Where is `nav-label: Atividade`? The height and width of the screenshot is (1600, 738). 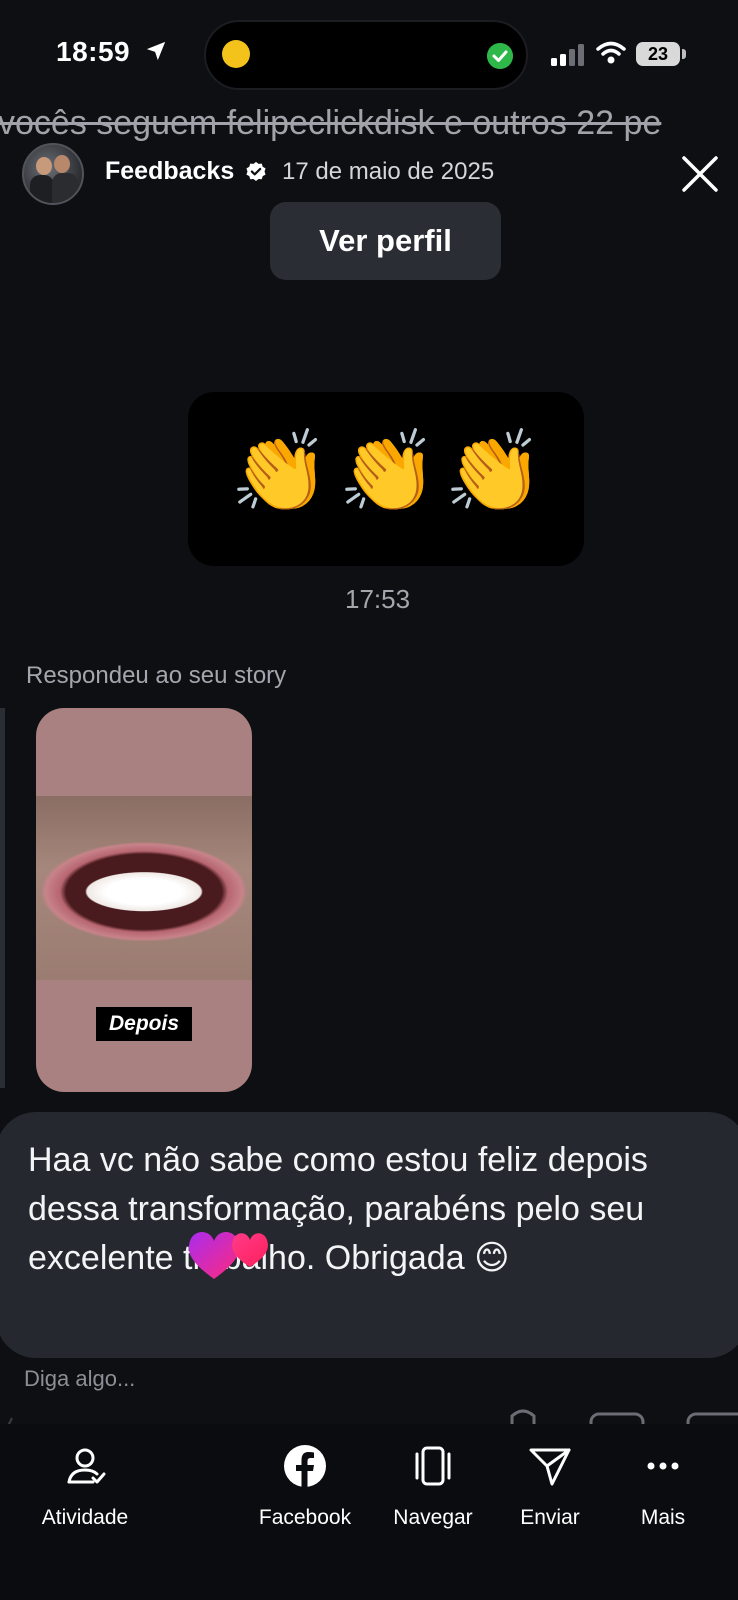
nav-label: Atividade is located at coordinates (85, 1517).